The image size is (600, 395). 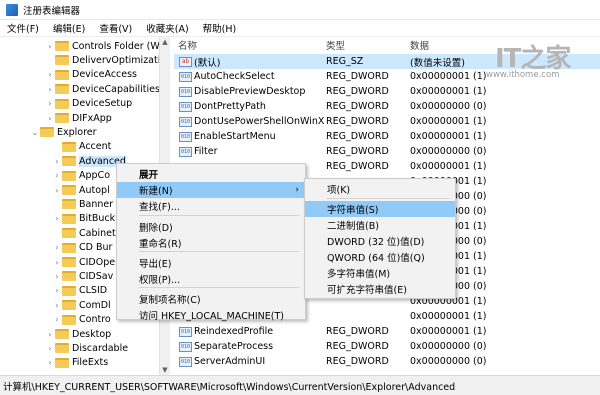 What do you see at coordinates (211, 190) in the screenshot?
I see `context-menu-item: 新建(N) ›` at bounding box center [211, 190].